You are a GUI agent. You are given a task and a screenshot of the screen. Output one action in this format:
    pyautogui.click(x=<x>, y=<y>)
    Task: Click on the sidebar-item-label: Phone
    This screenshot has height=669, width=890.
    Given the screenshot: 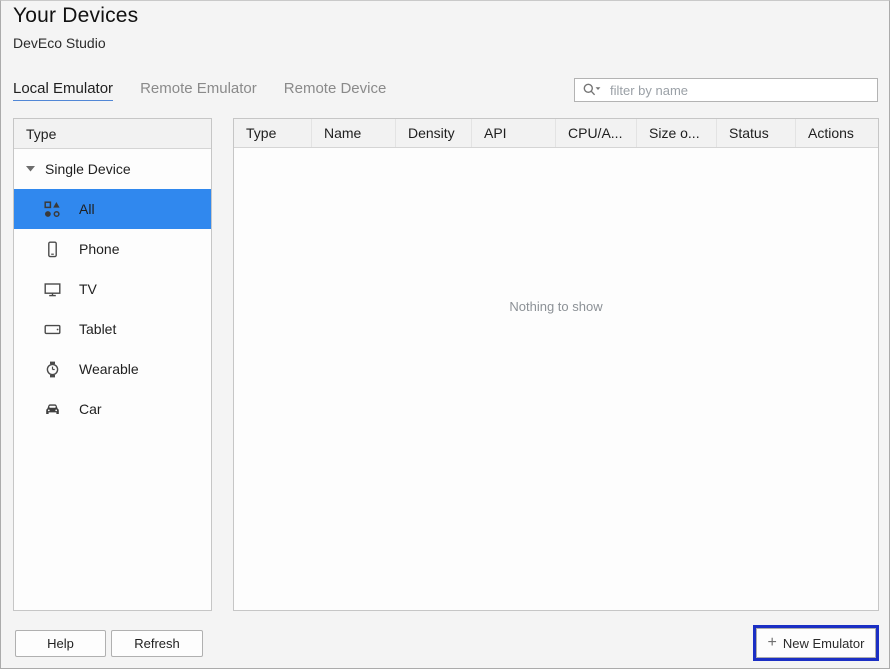 What is the action you would take?
    pyautogui.click(x=99, y=249)
    